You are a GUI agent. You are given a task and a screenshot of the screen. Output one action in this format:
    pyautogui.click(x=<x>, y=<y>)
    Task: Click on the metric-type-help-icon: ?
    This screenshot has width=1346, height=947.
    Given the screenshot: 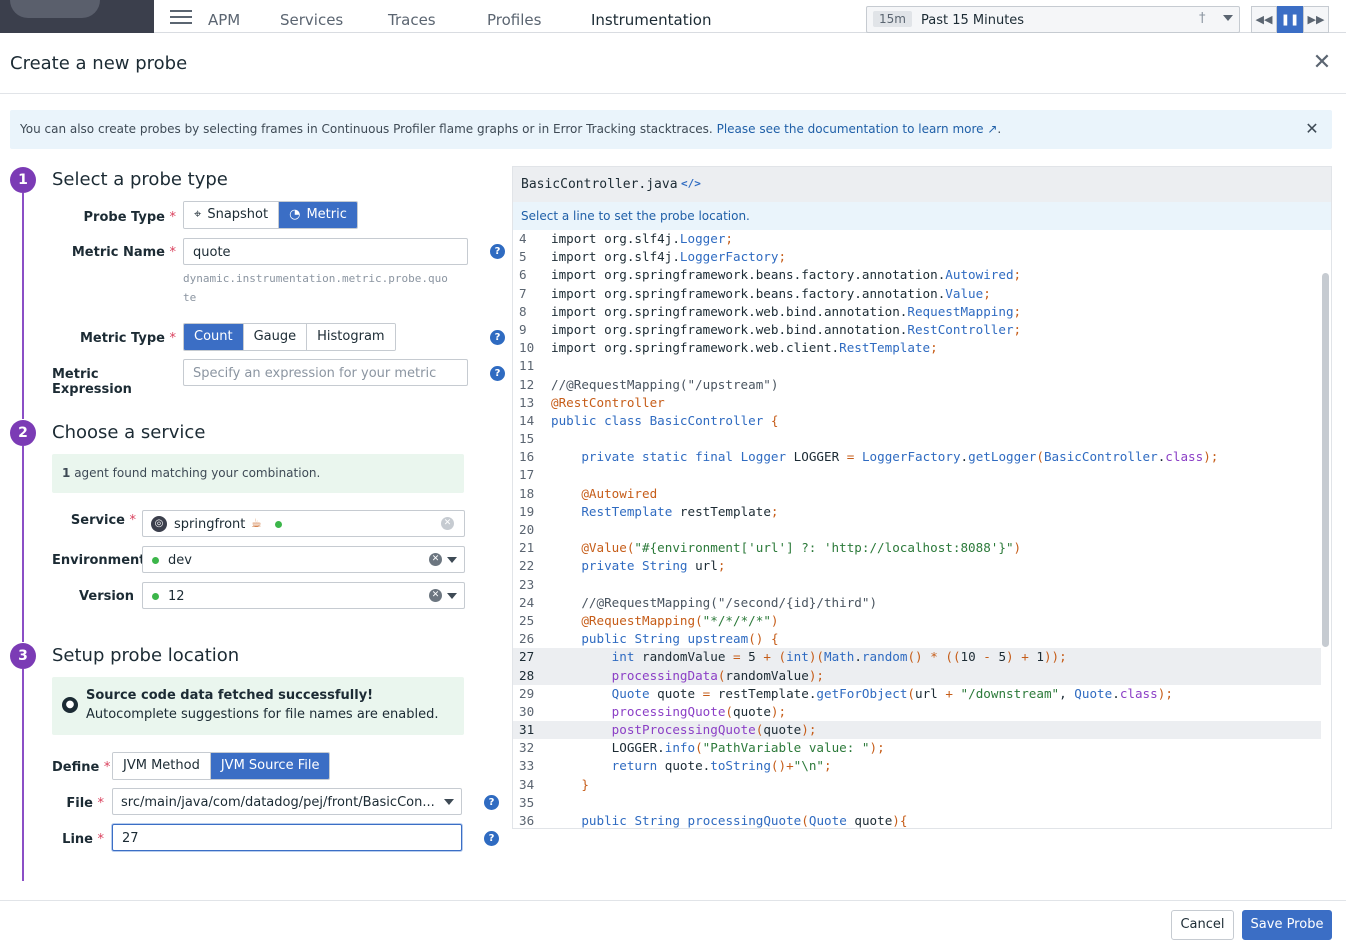 What is the action you would take?
    pyautogui.click(x=497, y=337)
    